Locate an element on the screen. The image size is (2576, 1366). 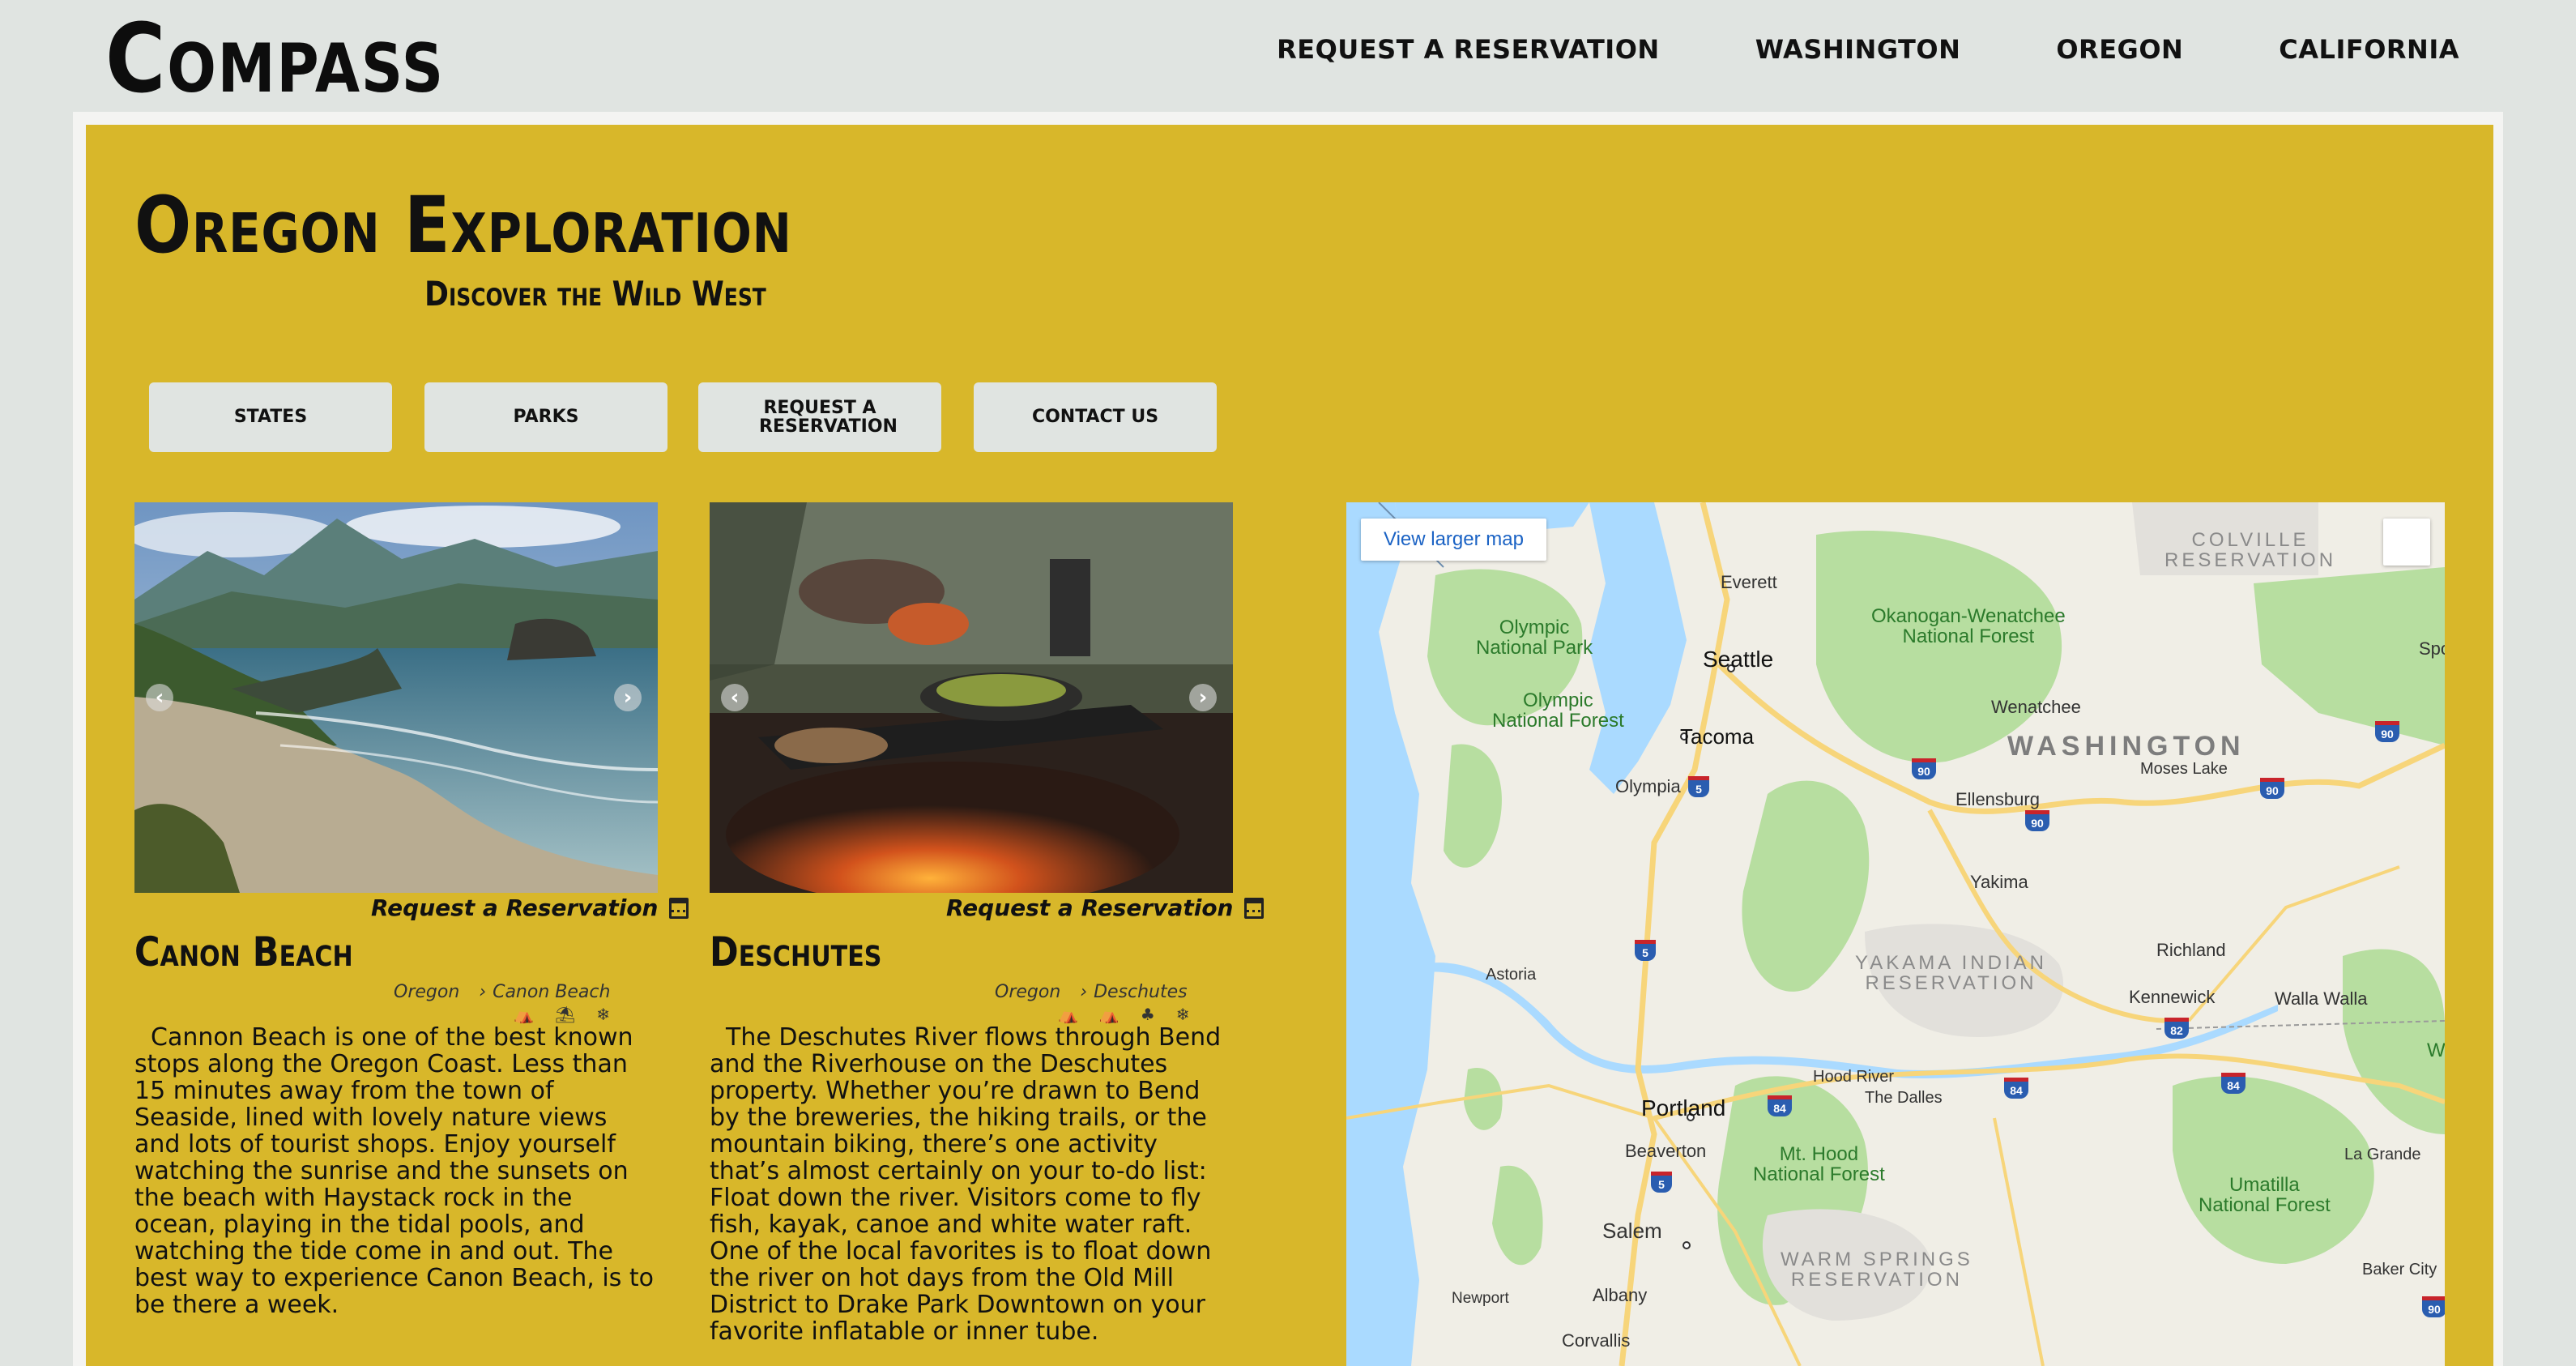
map-label-beaverton: Beaverton is located at coordinates (1666, 1151).